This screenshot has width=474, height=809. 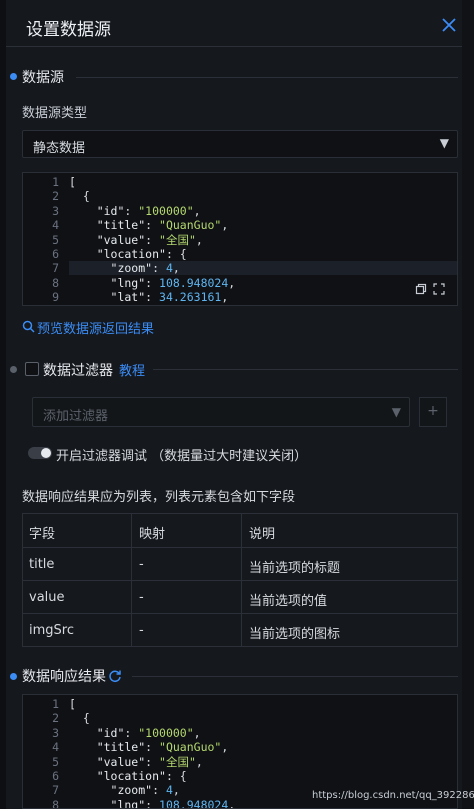 What do you see at coordinates (42, 564) in the screenshot?
I see `field-name: title` at bounding box center [42, 564].